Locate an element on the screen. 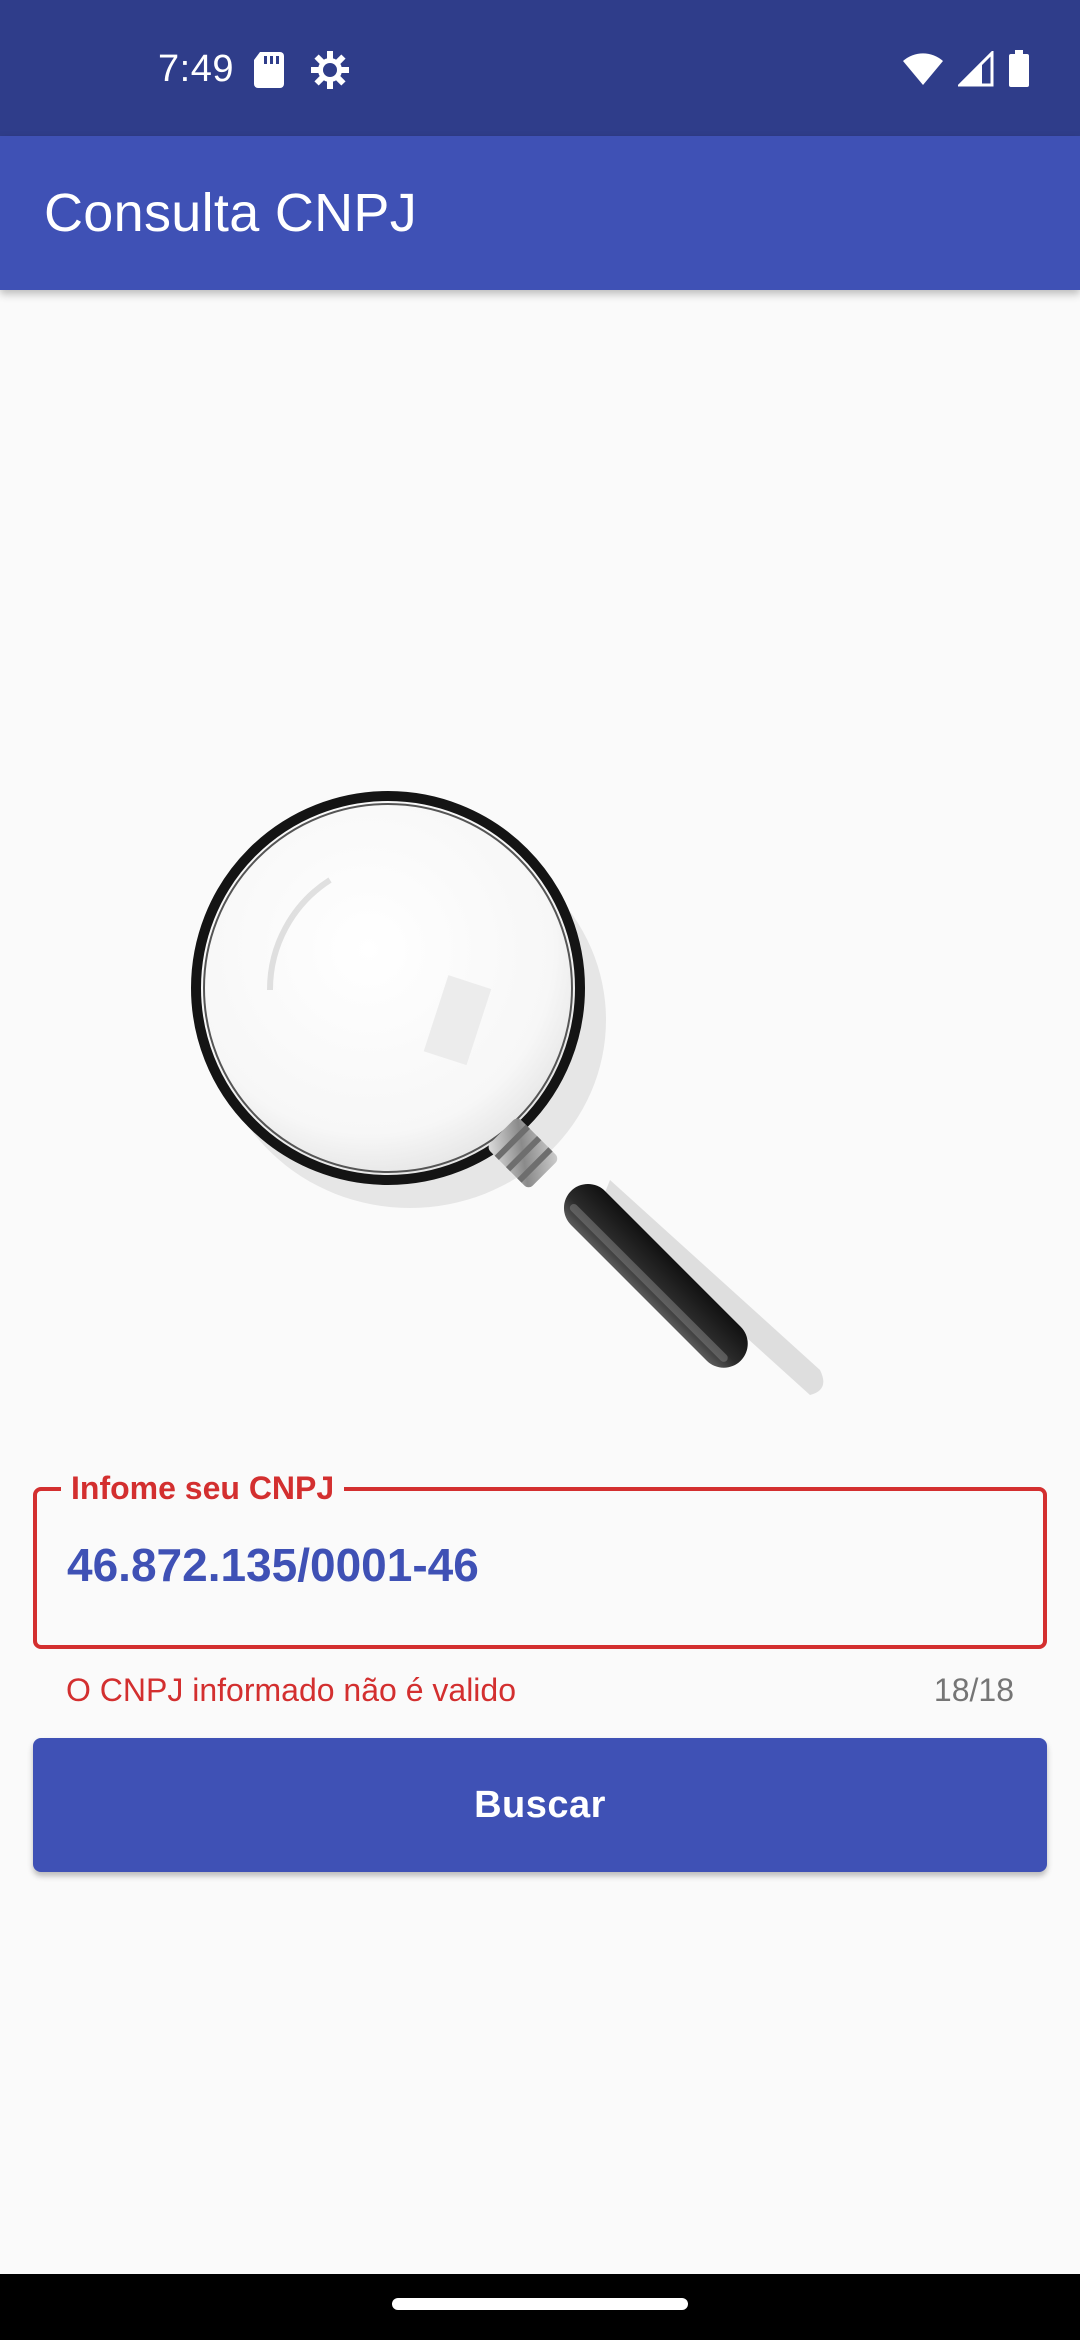  home-gesture-handle is located at coordinates (540, 2304).